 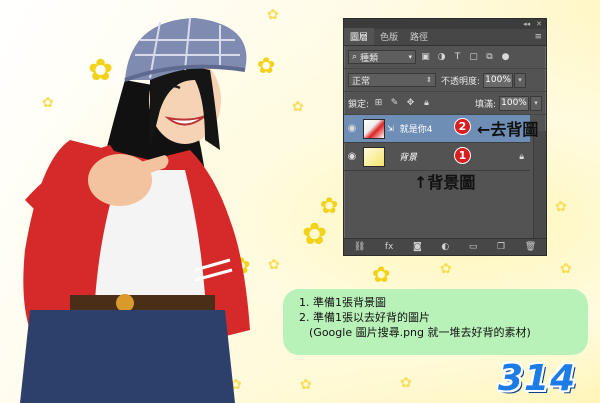 I want to click on close-icon: ✕, so click(x=539, y=24).